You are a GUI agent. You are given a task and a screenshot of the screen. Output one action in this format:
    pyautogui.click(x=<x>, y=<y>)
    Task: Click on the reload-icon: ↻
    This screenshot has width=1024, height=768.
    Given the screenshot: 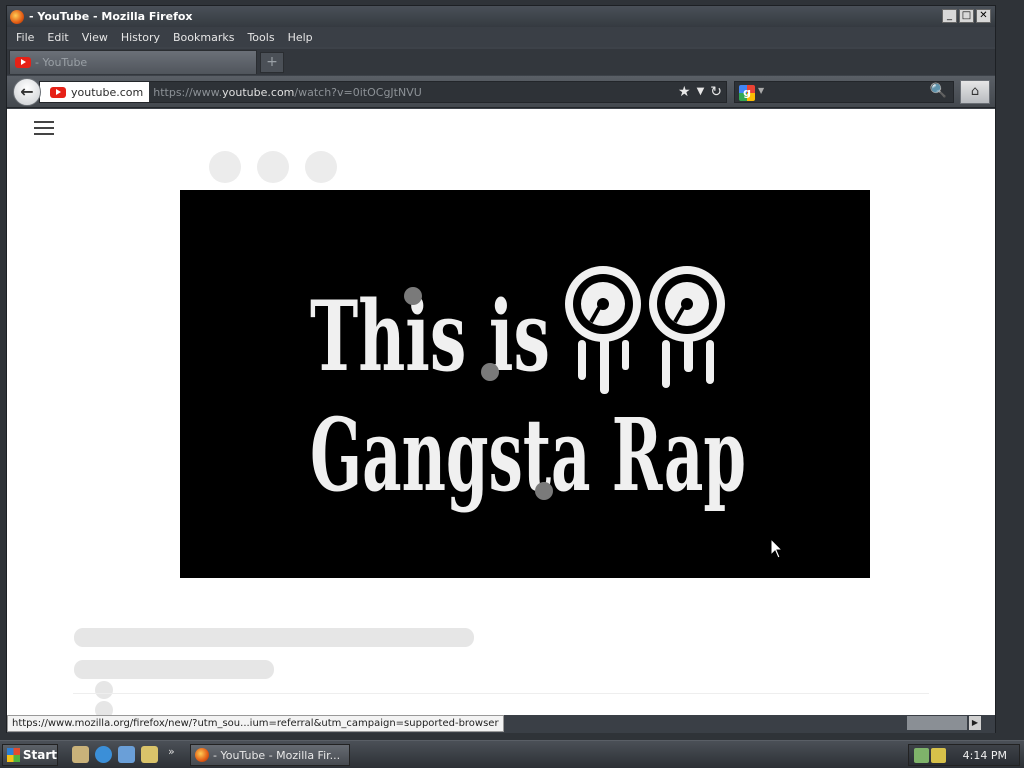 What is the action you would take?
    pyautogui.click(x=716, y=92)
    